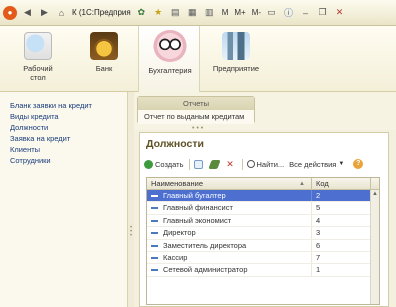 The width and height of the screenshot is (396, 307). I want to click on forward-icon: ▶, so click(44, 12).